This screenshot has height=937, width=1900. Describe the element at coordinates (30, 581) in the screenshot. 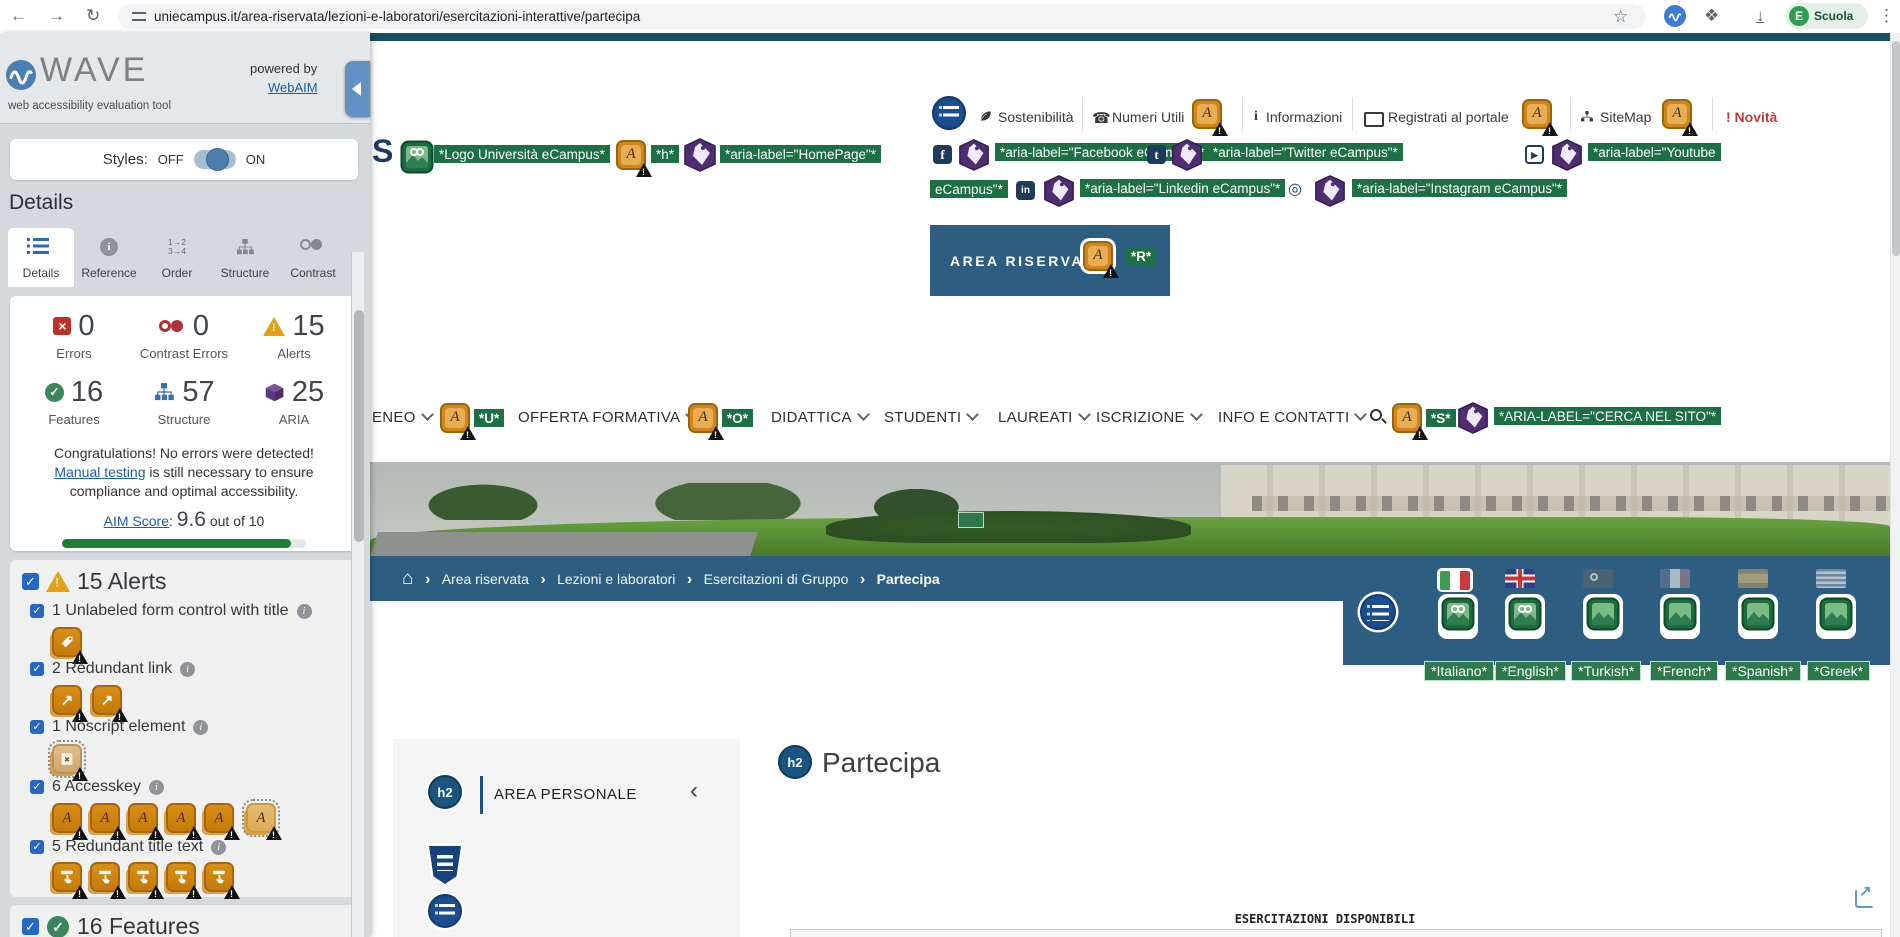

I see `alerts-checkbox` at that location.